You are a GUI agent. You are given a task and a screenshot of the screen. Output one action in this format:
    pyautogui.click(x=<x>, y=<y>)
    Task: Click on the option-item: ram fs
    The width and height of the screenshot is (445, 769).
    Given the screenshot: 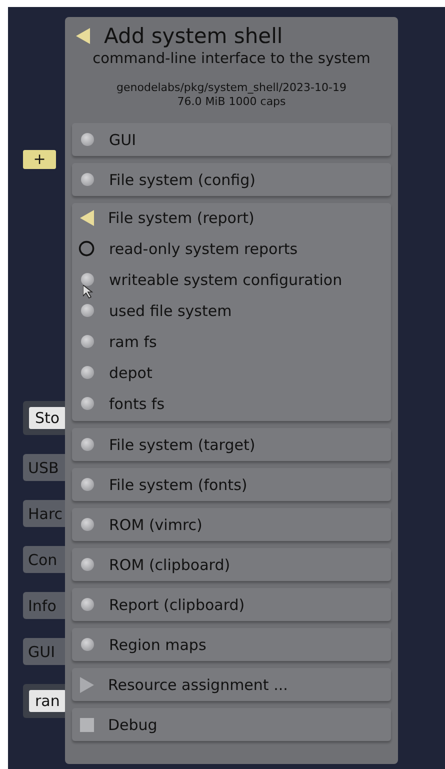 What is the action you would take?
    pyautogui.click(x=231, y=341)
    